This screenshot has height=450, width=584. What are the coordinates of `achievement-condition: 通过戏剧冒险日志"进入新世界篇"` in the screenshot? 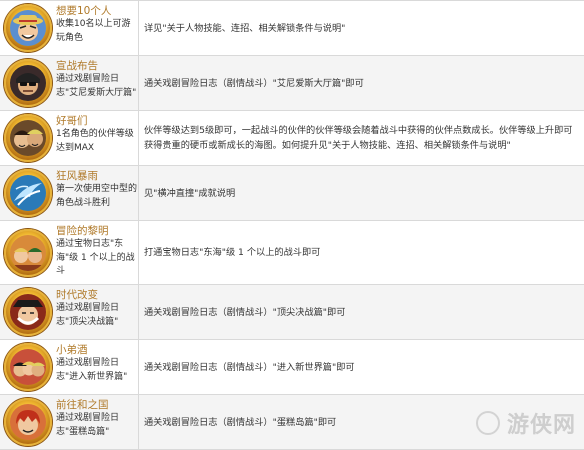 It's located at (92, 370).